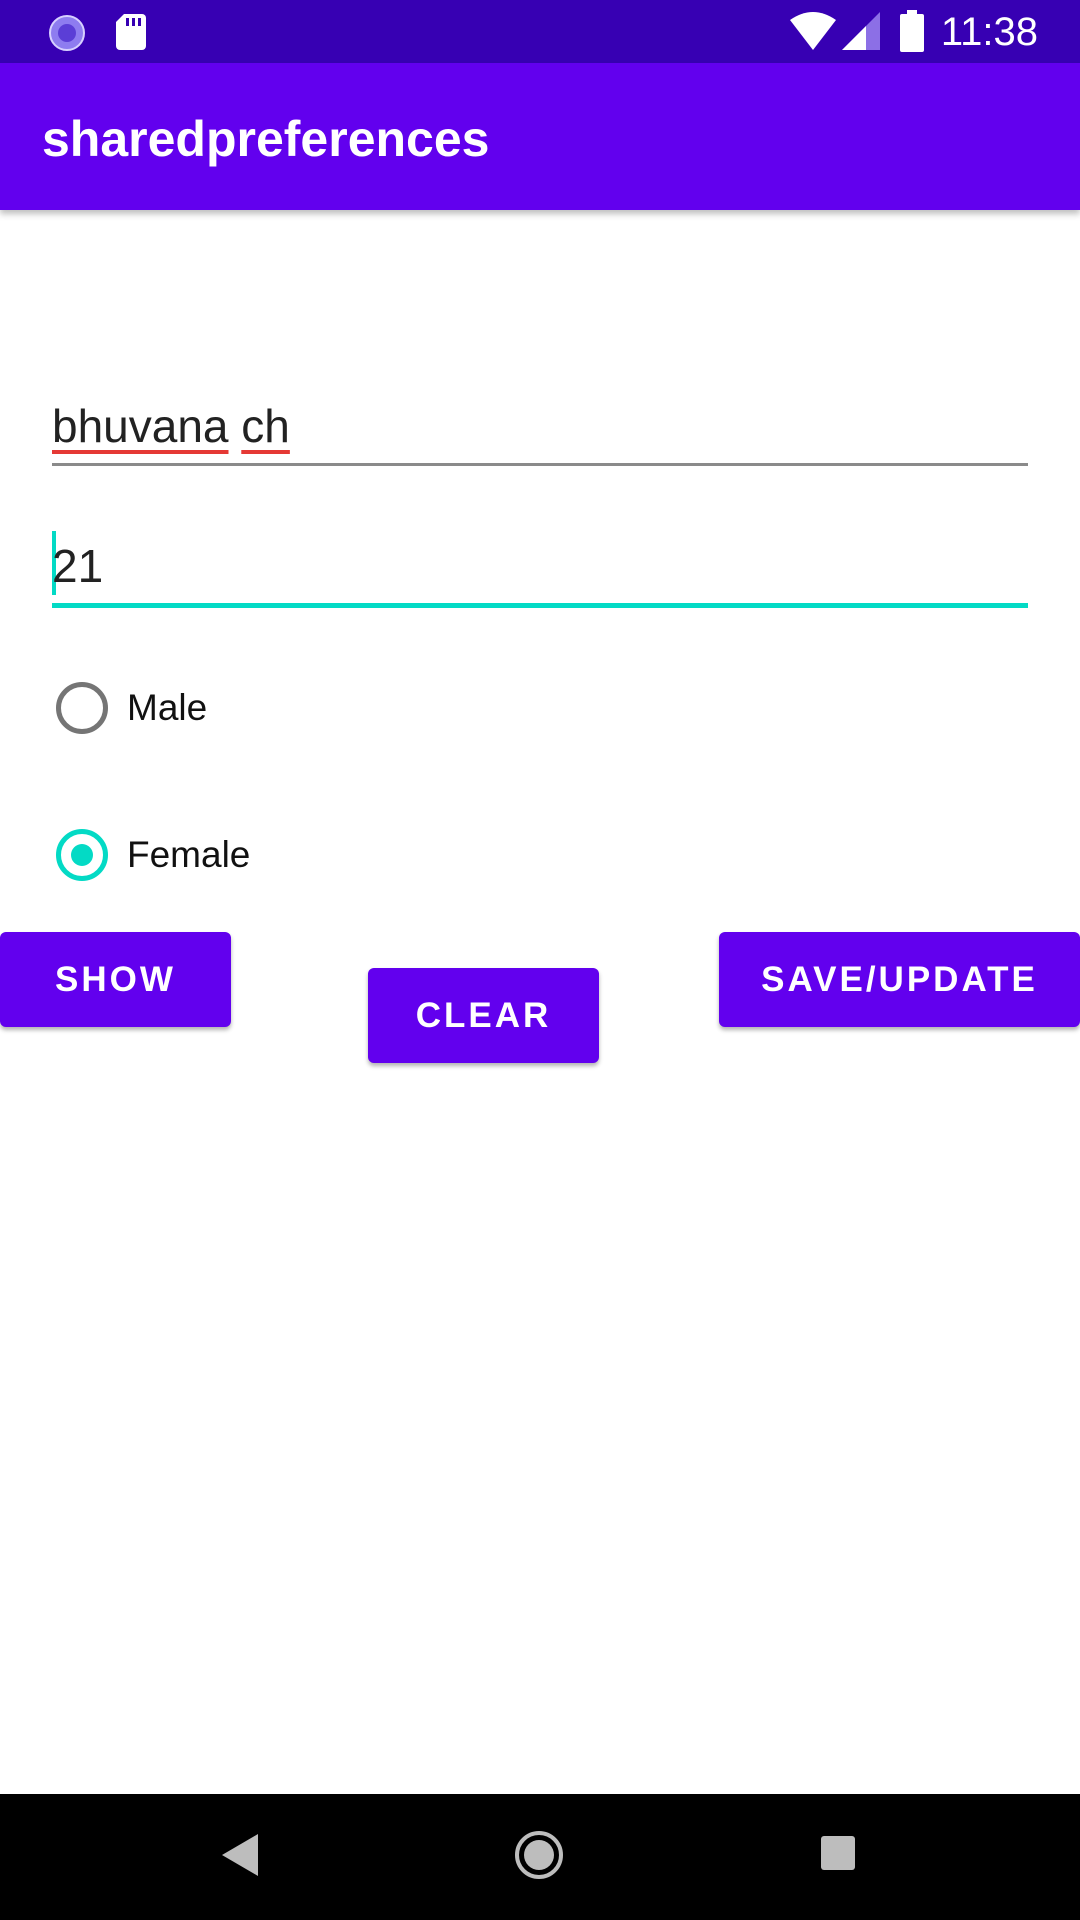  What do you see at coordinates (912, 33) in the screenshot?
I see `battery-icon` at bounding box center [912, 33].